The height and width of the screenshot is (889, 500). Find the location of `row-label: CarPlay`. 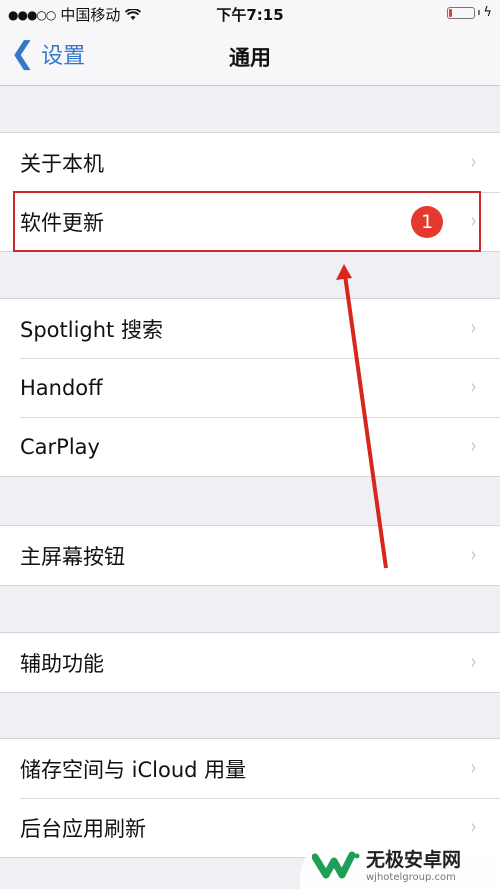

row-label: CarPlay is located at coordinates (60, 446).